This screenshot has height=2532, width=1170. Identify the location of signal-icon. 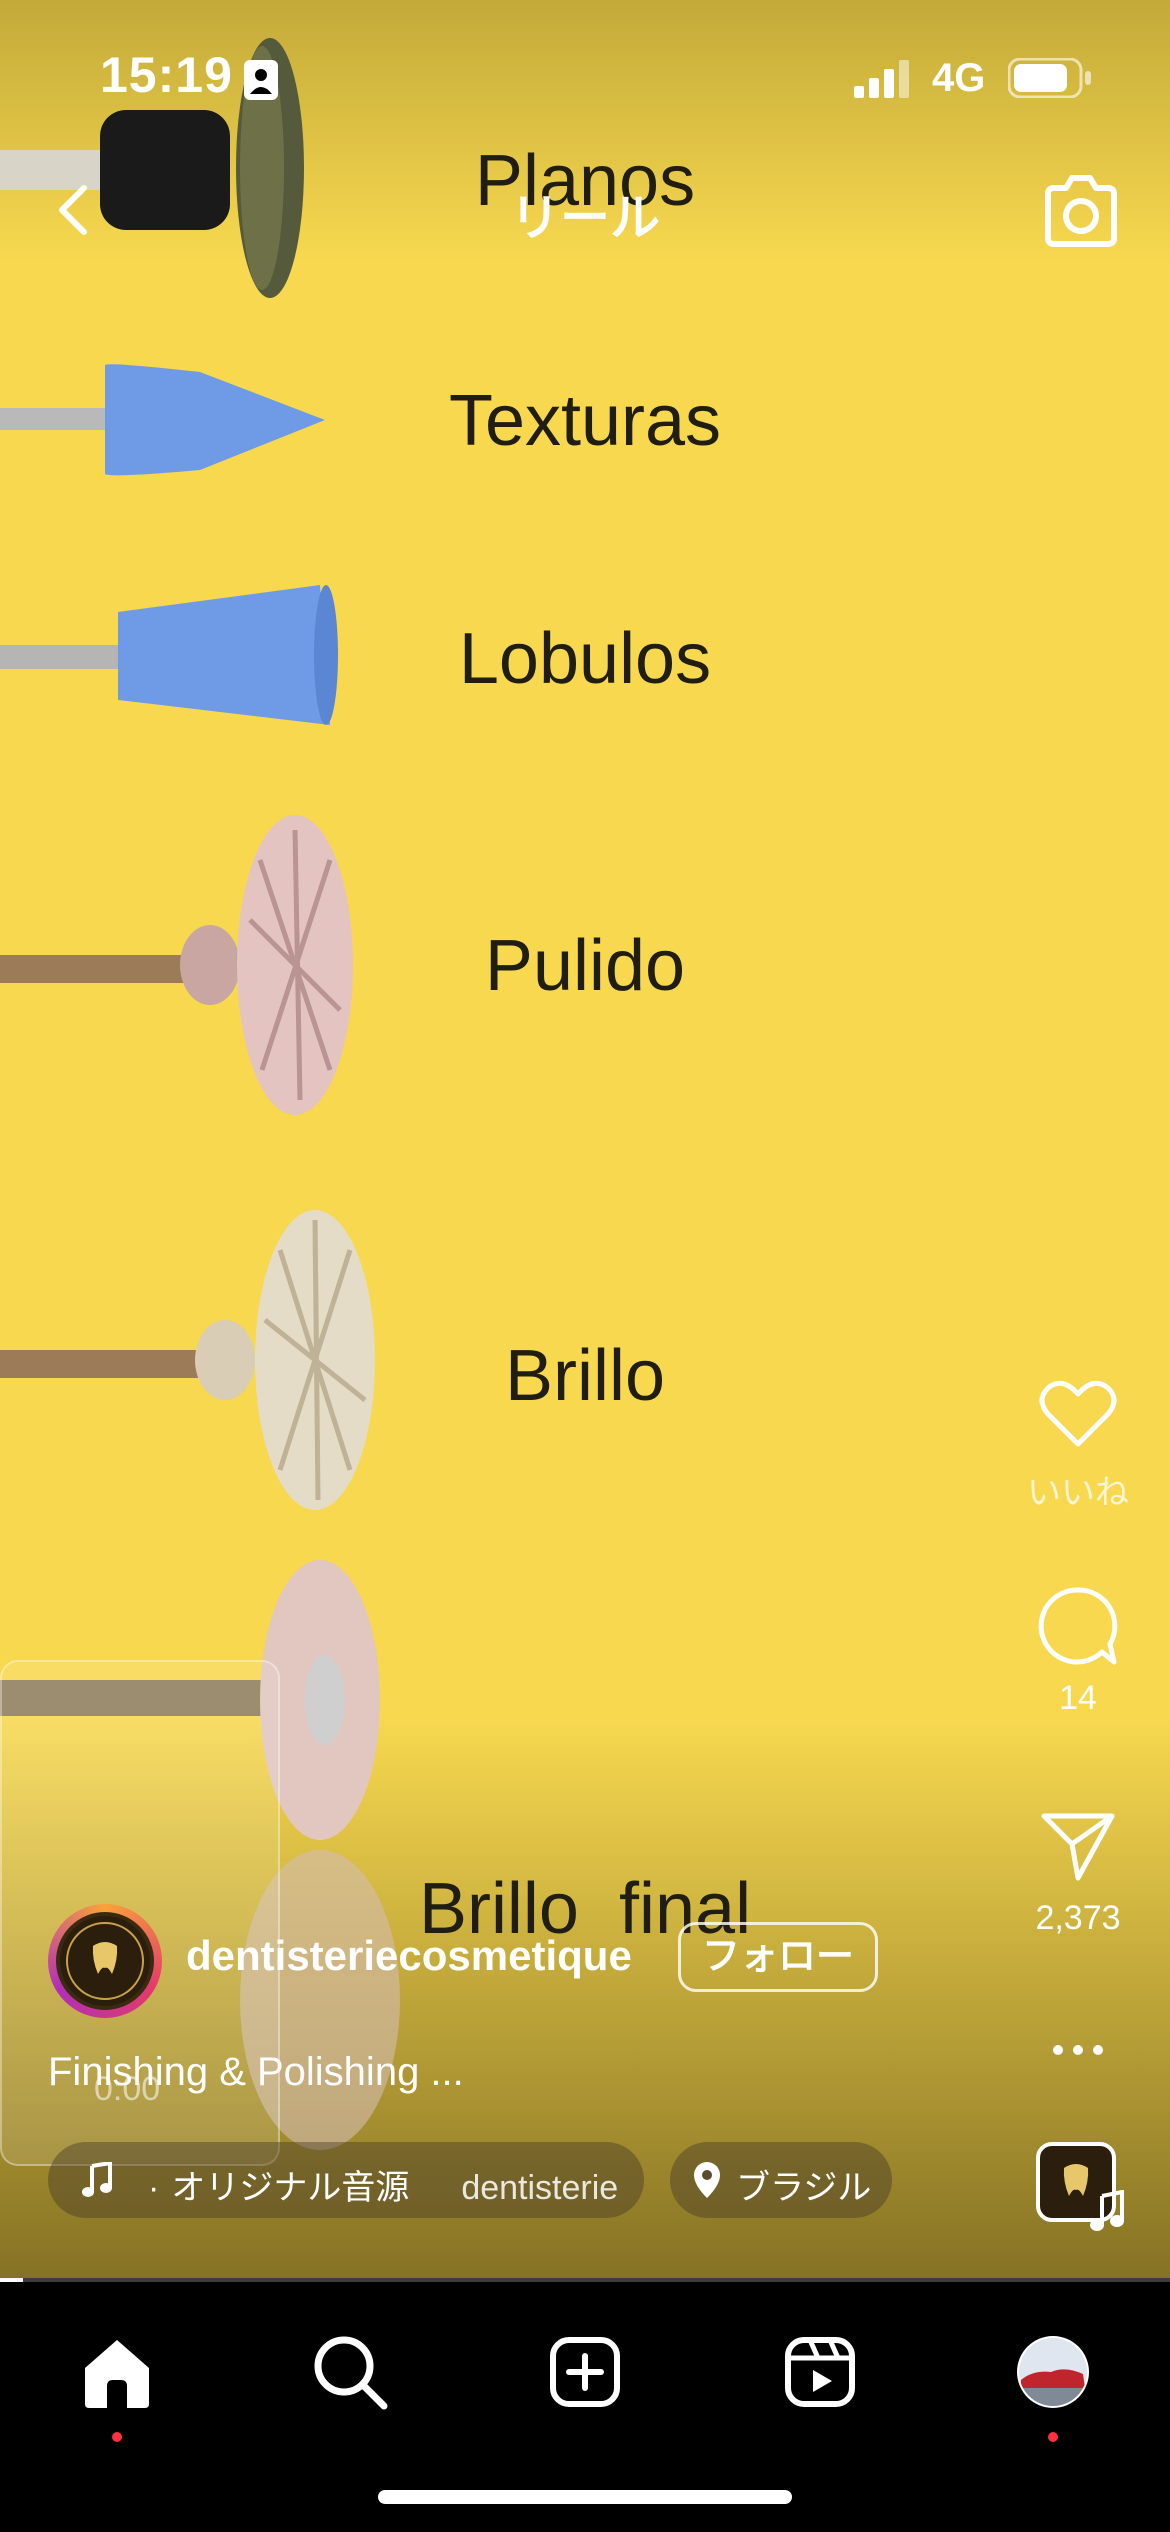
(881, 79).